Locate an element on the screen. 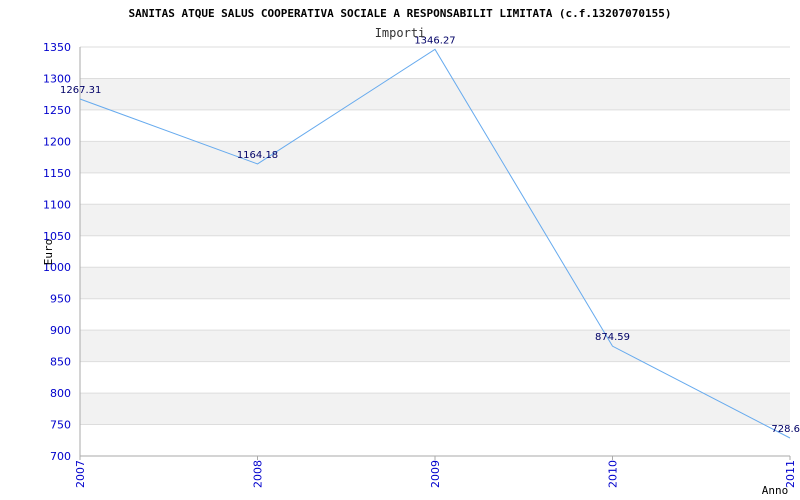 This screenshot has width=800, height=500. y-tick-label: 1200 is located at coordinates (57, 141).